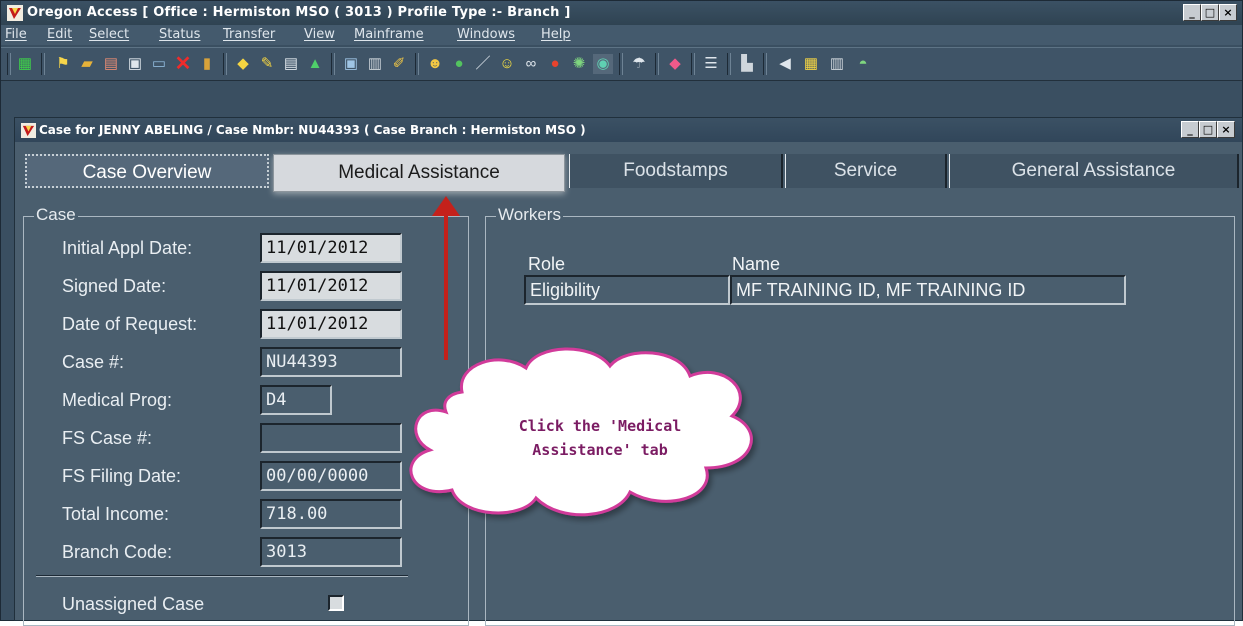  What do you see at coordinates (711, 64) in the screenshot?
I see `stack-icon: ☰` at bounding box center [711, 64].